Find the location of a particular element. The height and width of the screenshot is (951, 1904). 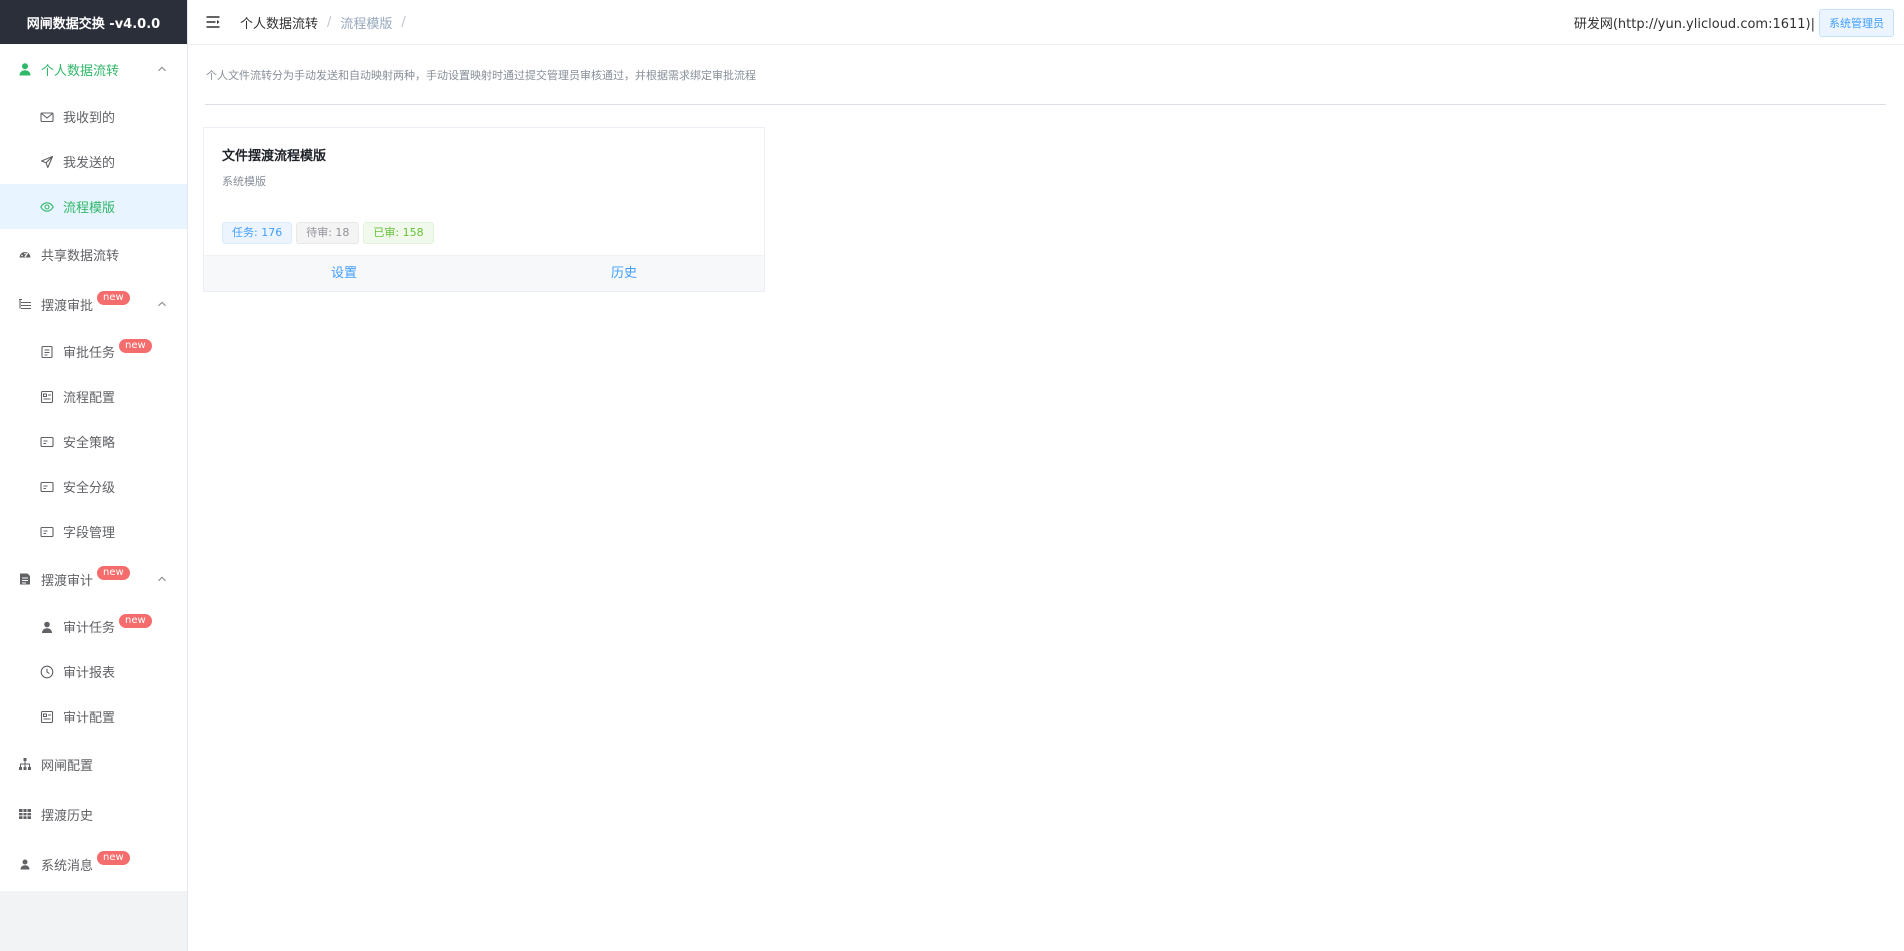

header-right: 研发网(http://yun.ylicloud.com:1611)| 系统管理员 is located at coordinates (1734, 22).